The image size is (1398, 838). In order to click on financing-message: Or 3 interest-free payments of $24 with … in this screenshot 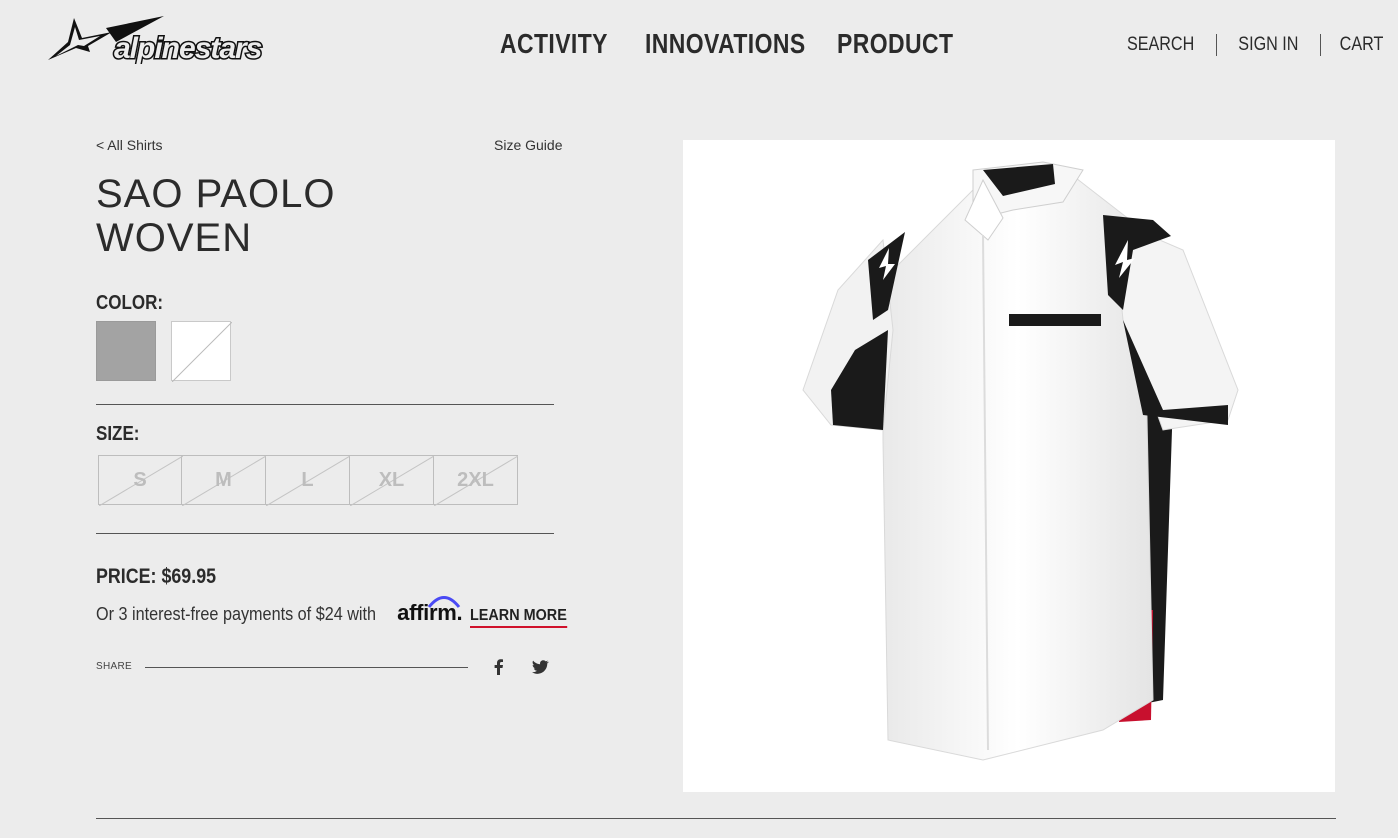, I will do `click(337, 612)`.